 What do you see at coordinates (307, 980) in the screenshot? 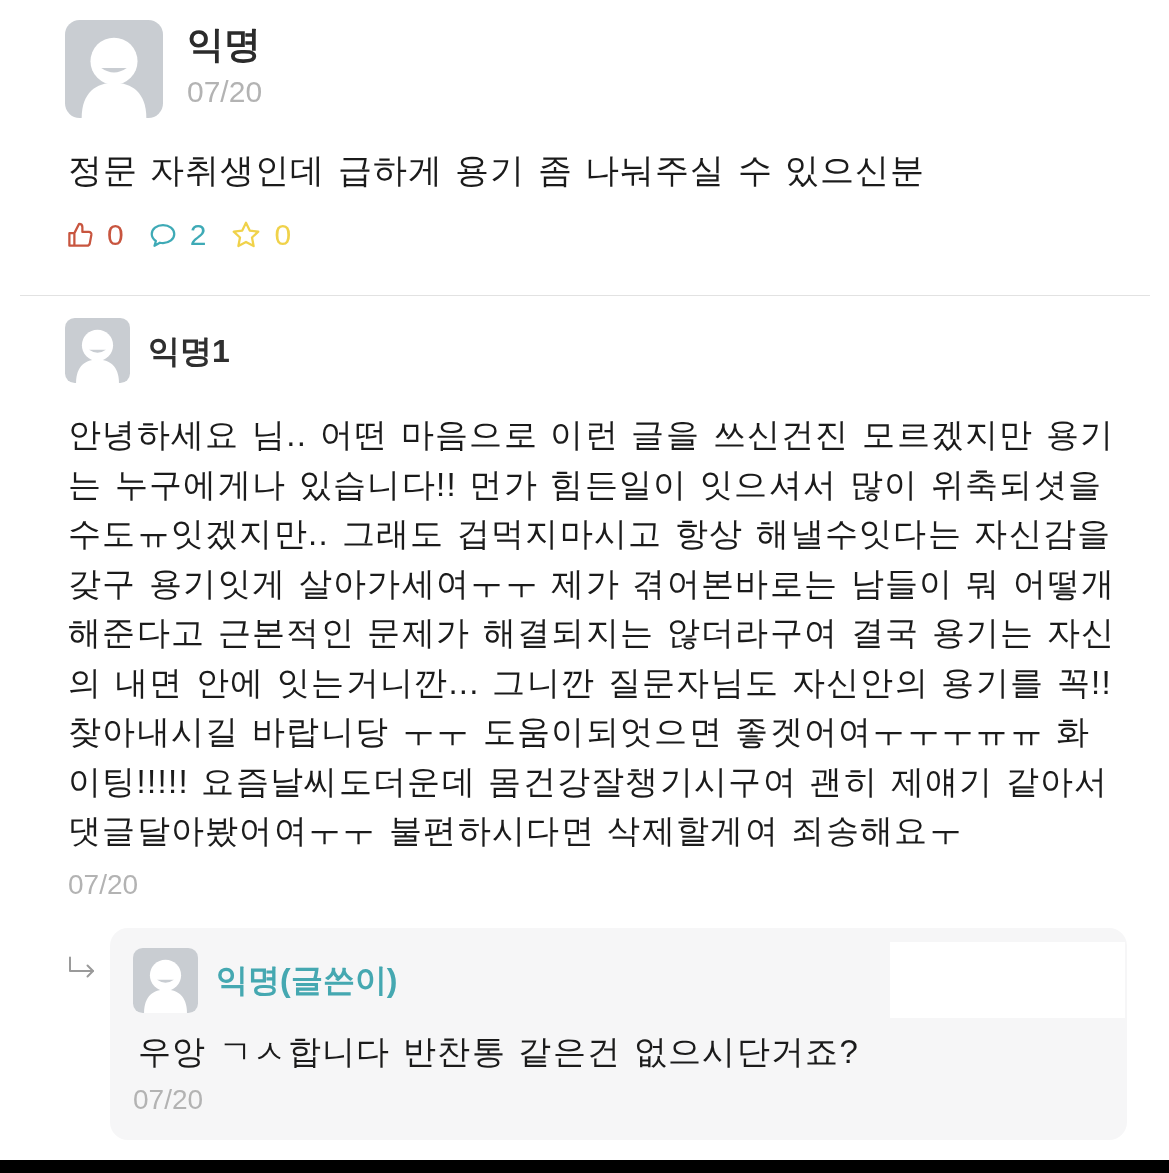
I see `author-name: 익명(글쓴이)` at bounding box center [307, 980].